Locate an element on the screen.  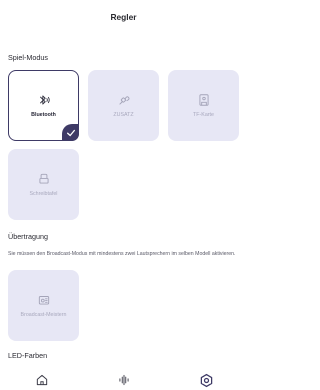
sd-card-icon is located at coordinates (203, 100).